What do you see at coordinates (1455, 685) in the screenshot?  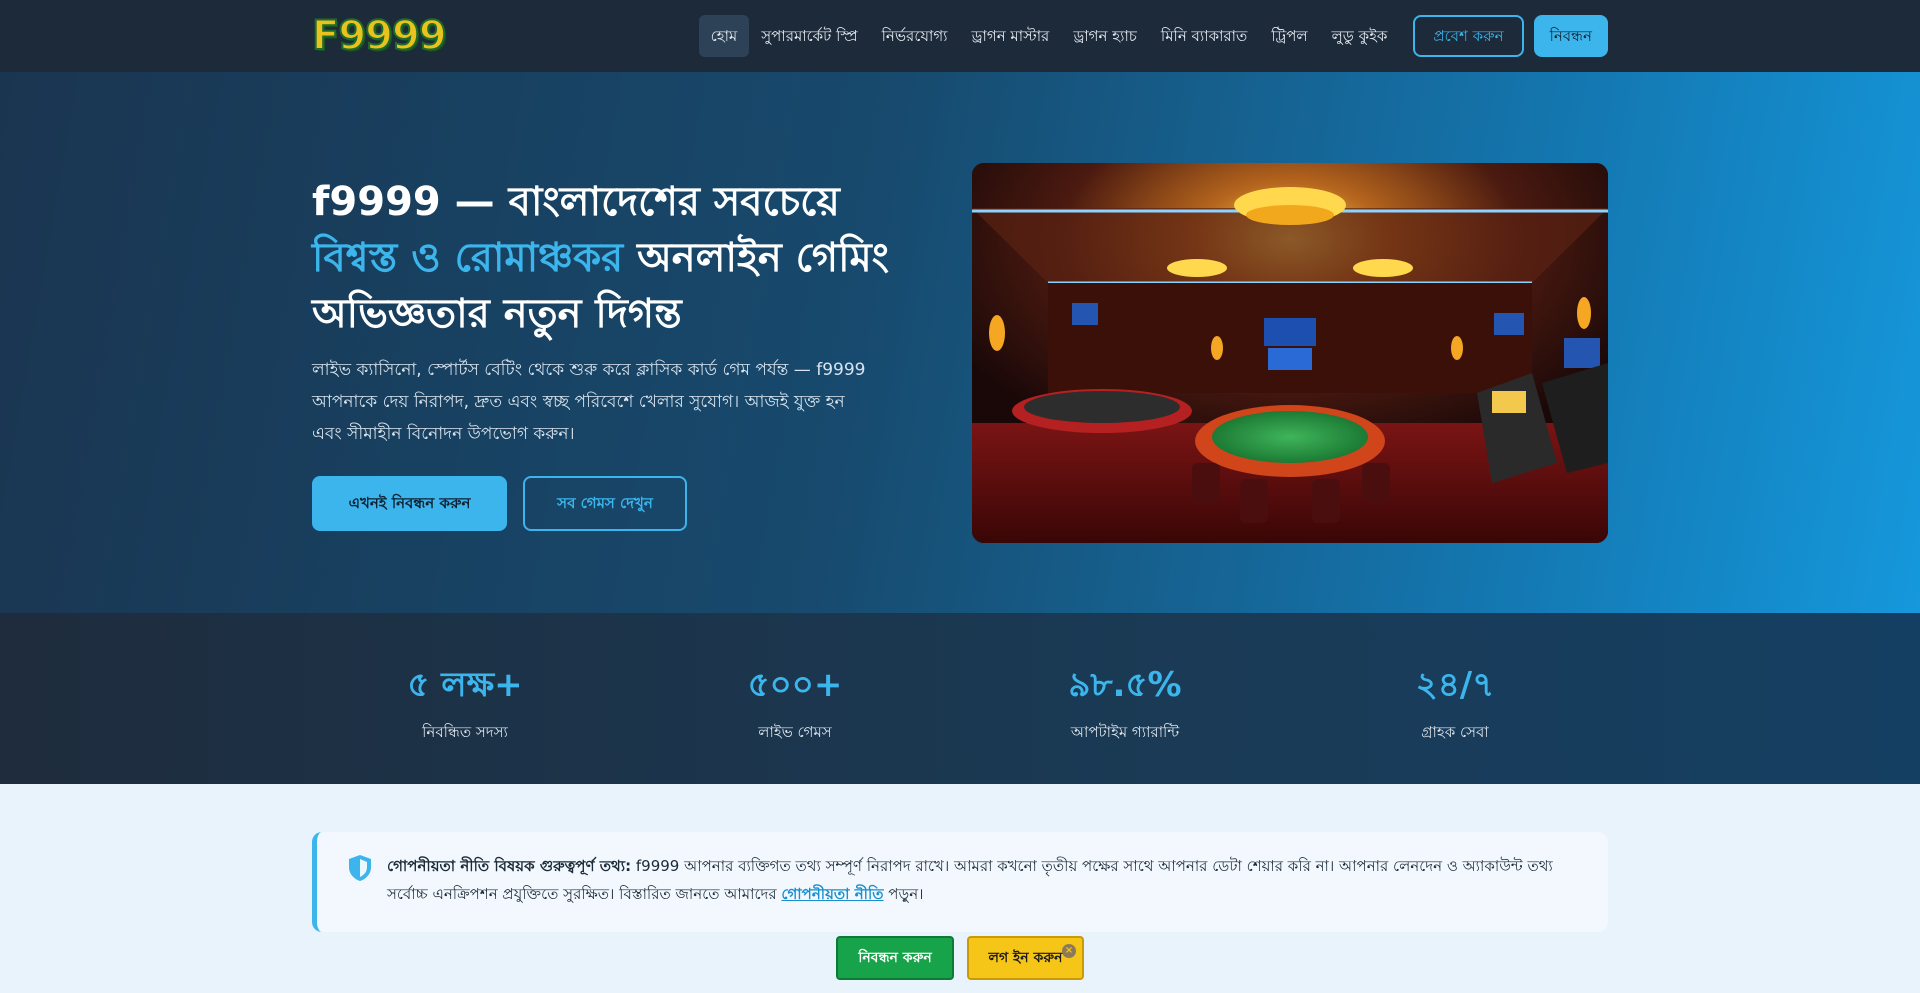 I see `stat-value: ২৪/৭` at bounding box center [1455, 685].